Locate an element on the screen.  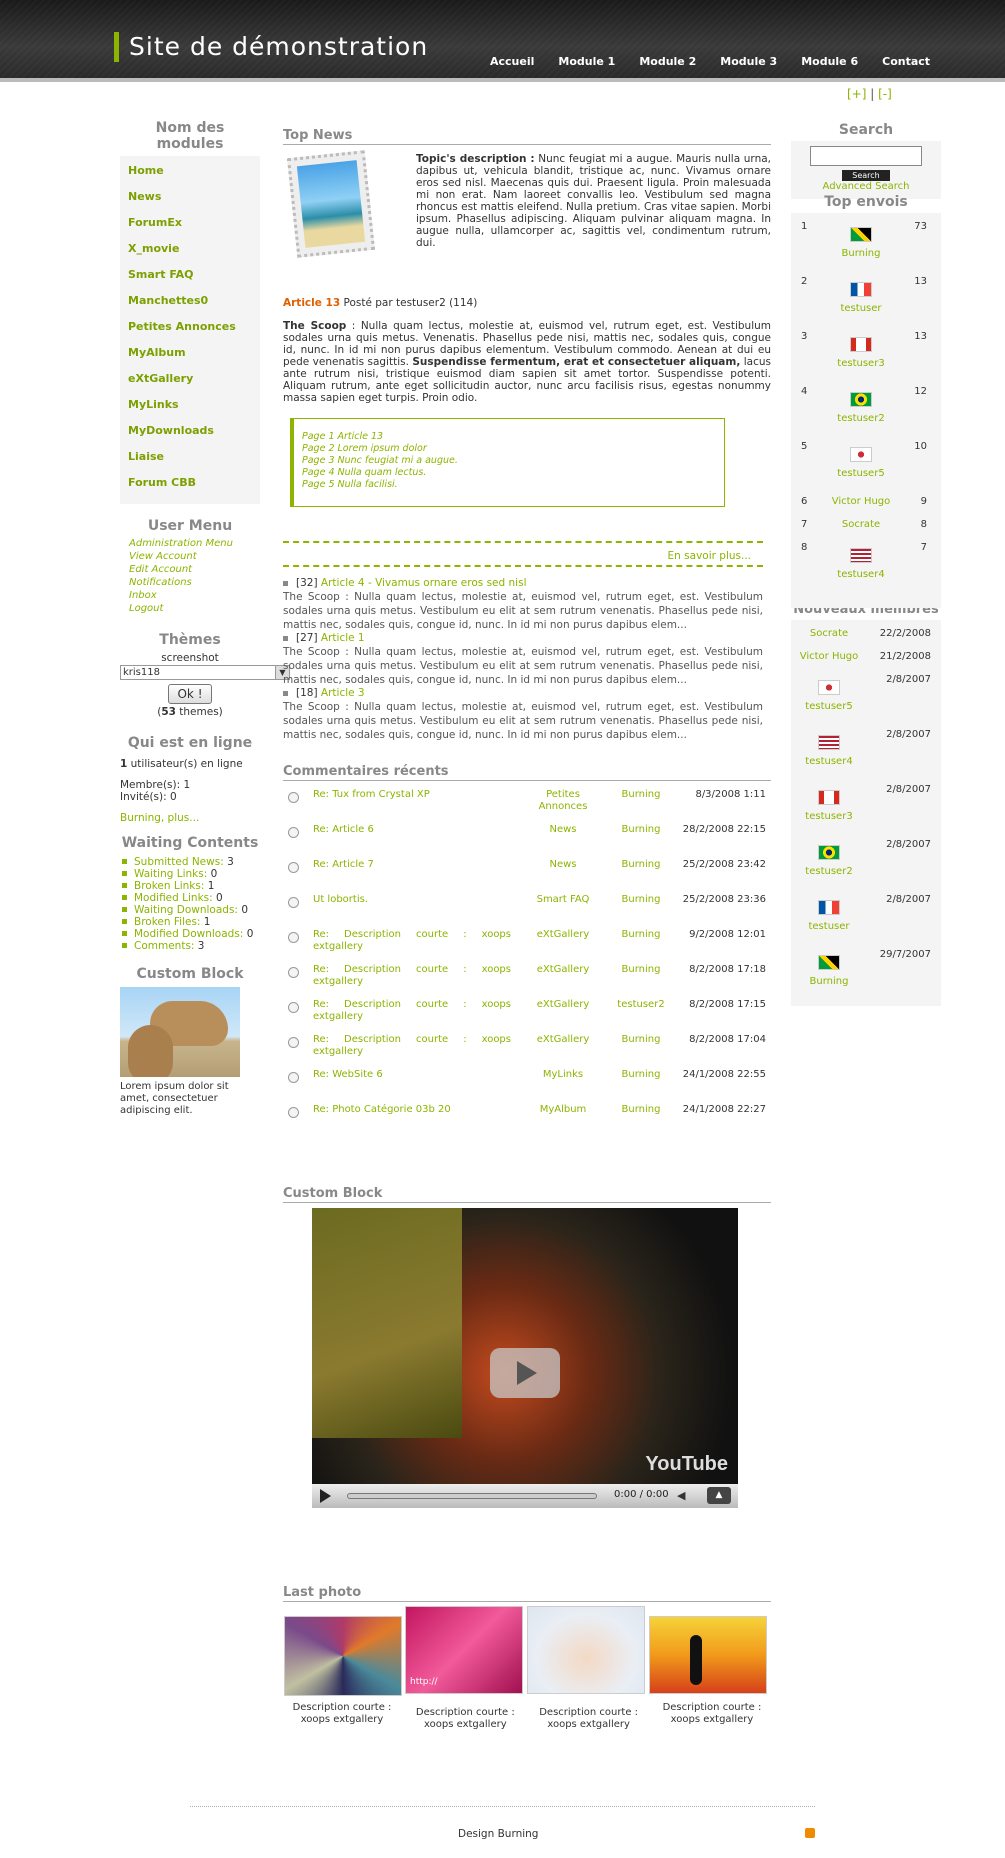
module-link: Manchettes0 is located at coordinates (190, 304).